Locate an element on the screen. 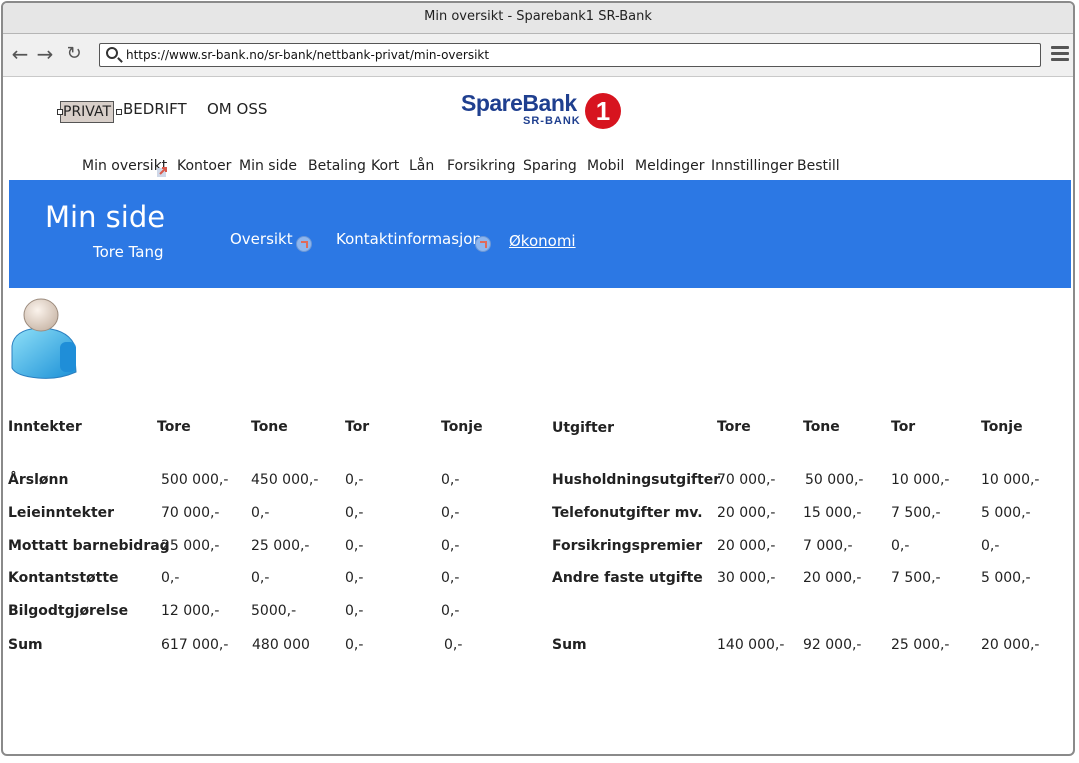 The width and height of the screenshot is (1079, 763). income-sum-cell: 480 000 is located at coordinates (281, 645).